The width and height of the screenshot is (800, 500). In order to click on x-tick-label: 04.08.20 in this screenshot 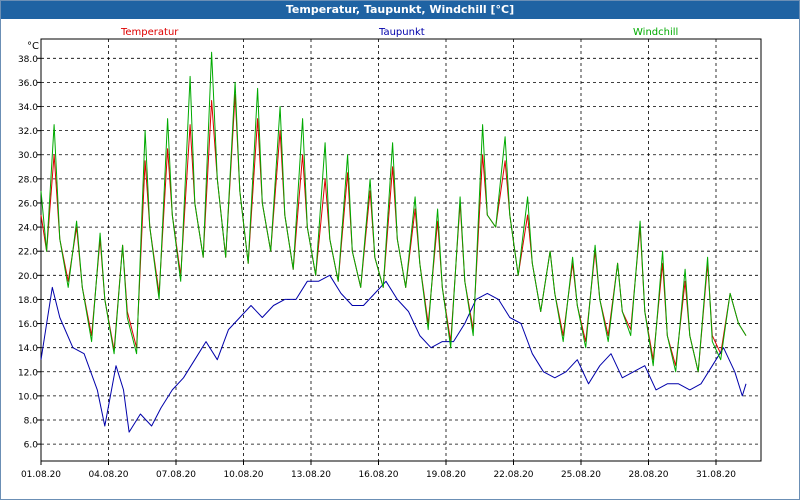, I will do `click(108, 475)`.